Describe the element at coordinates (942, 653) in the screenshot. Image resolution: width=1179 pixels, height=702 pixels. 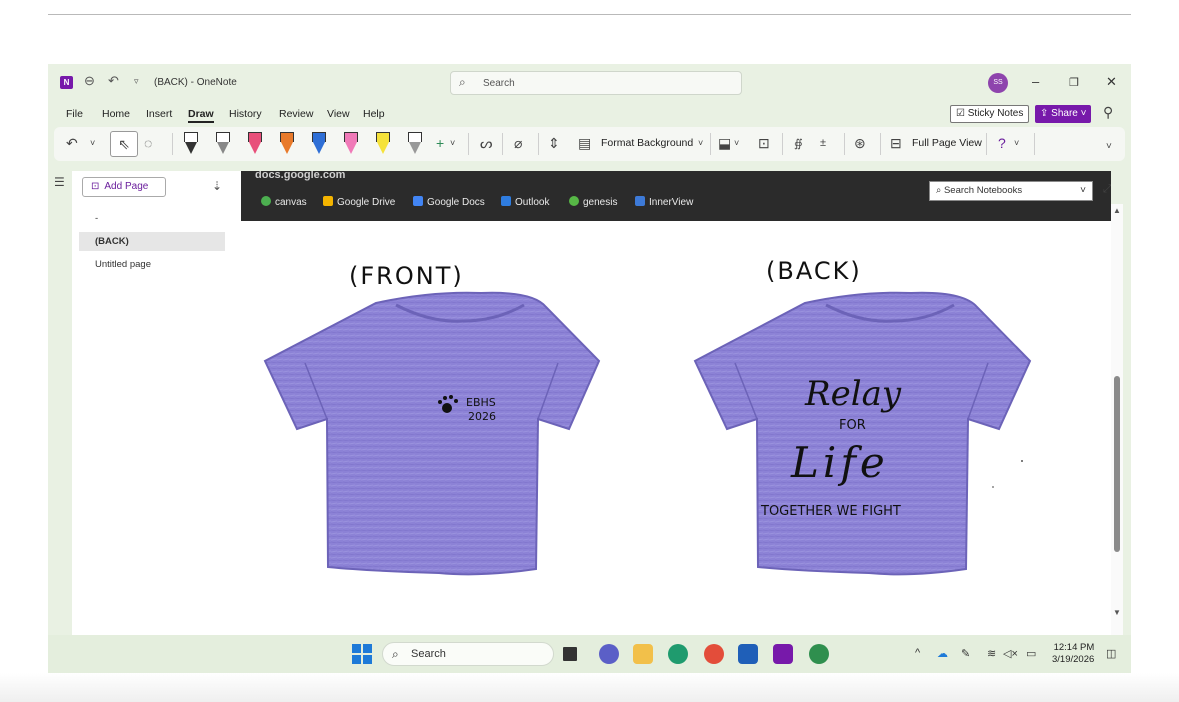
I see `onedrive-icon: ☁` at that location.